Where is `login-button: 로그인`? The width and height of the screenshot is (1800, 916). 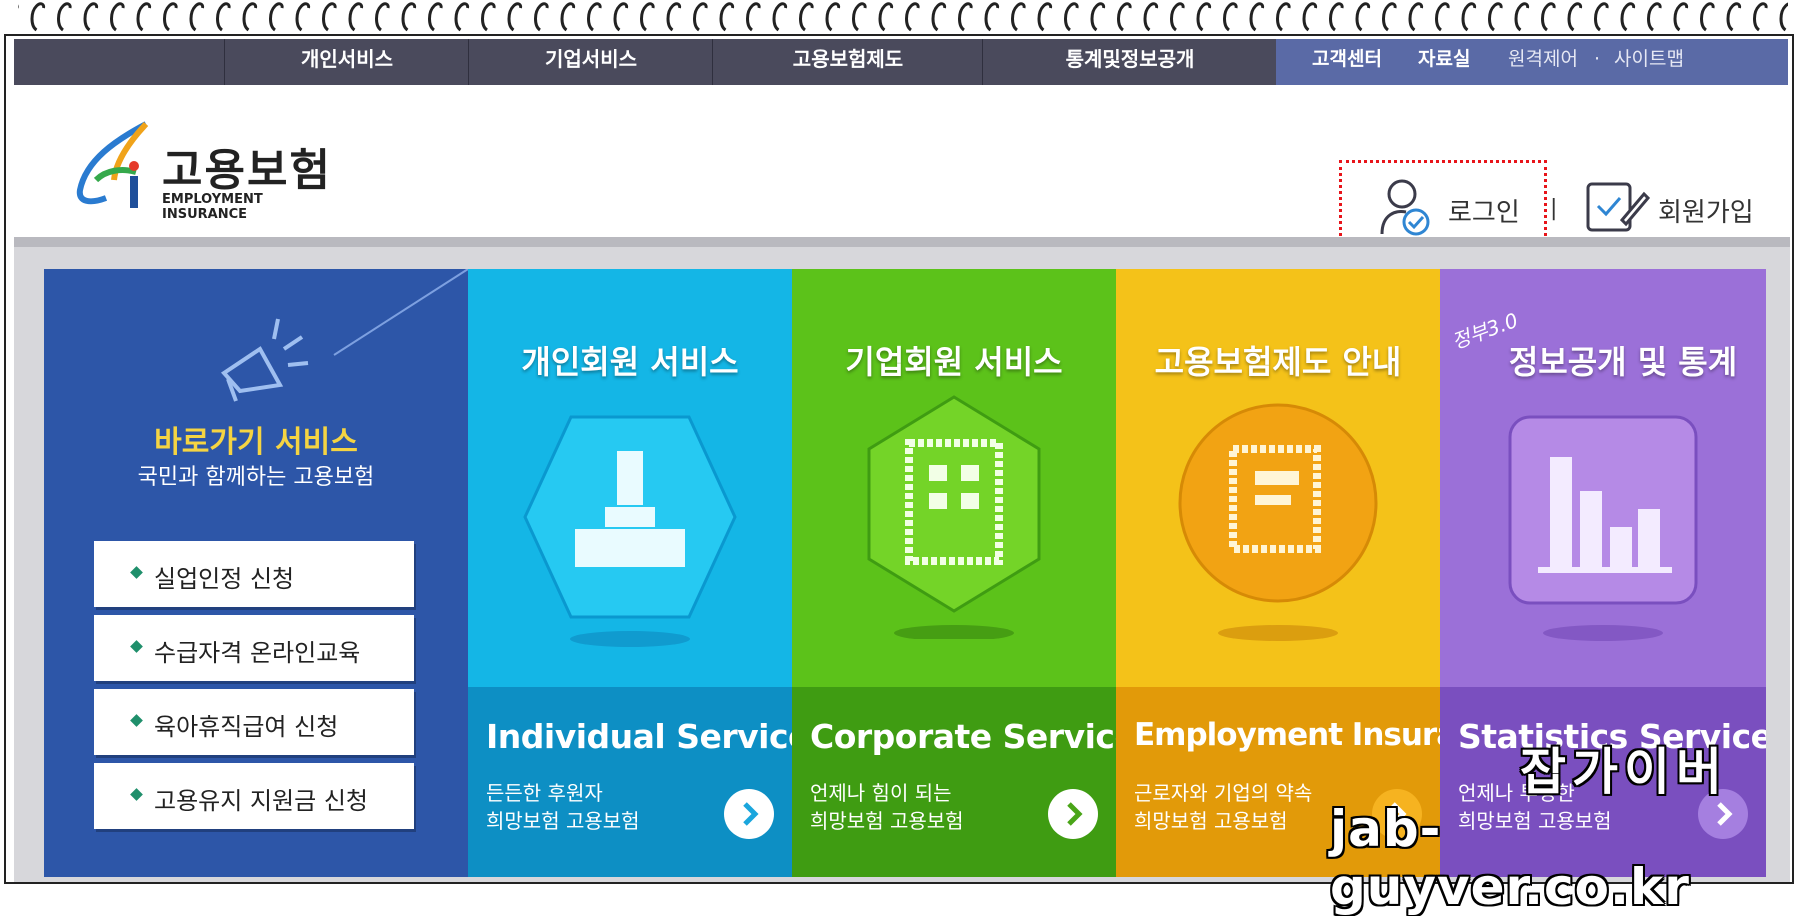
login-button: 로그인 is located at coordinates (1461, 208).